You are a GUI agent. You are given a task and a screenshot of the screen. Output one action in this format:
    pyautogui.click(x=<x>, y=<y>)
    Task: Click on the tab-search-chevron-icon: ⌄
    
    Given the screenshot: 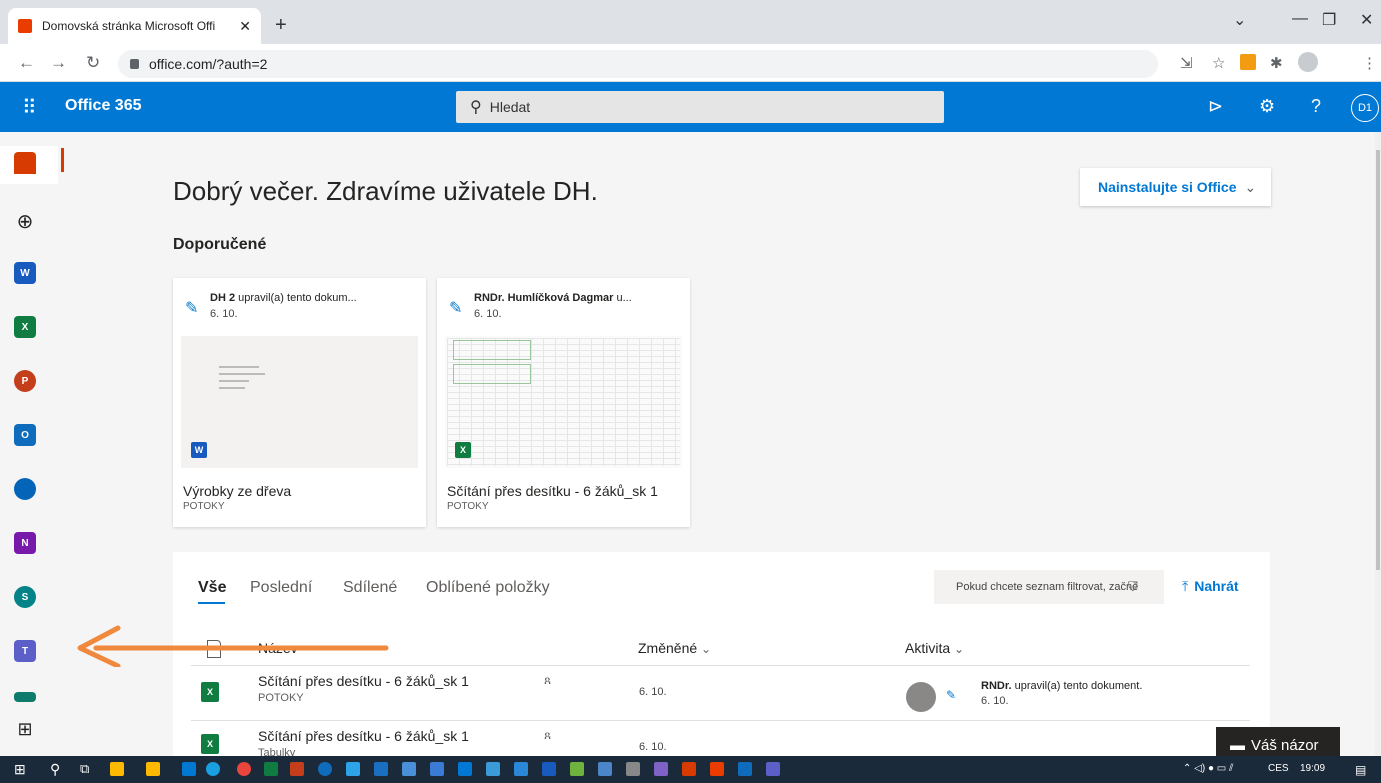 What is the action you would take?
    pyautogui.click(x=1239, y=20)
    